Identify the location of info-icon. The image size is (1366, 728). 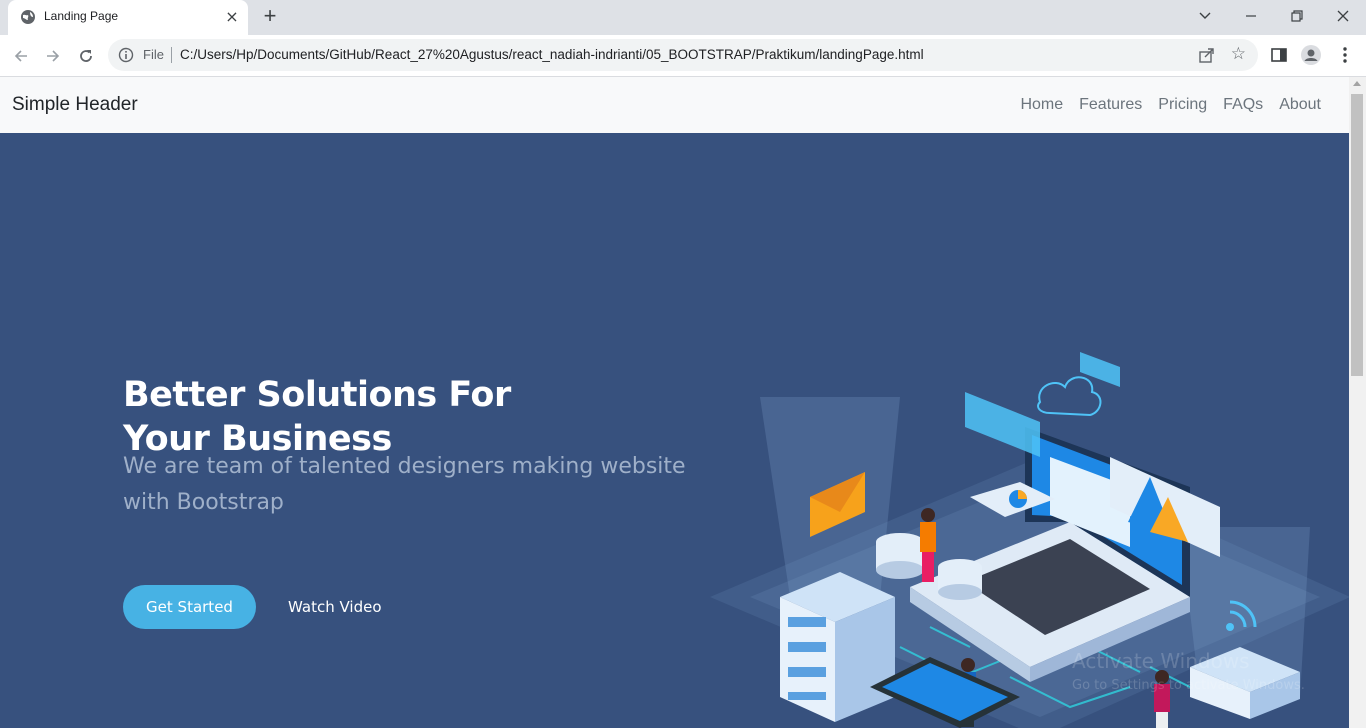
(126, 55).